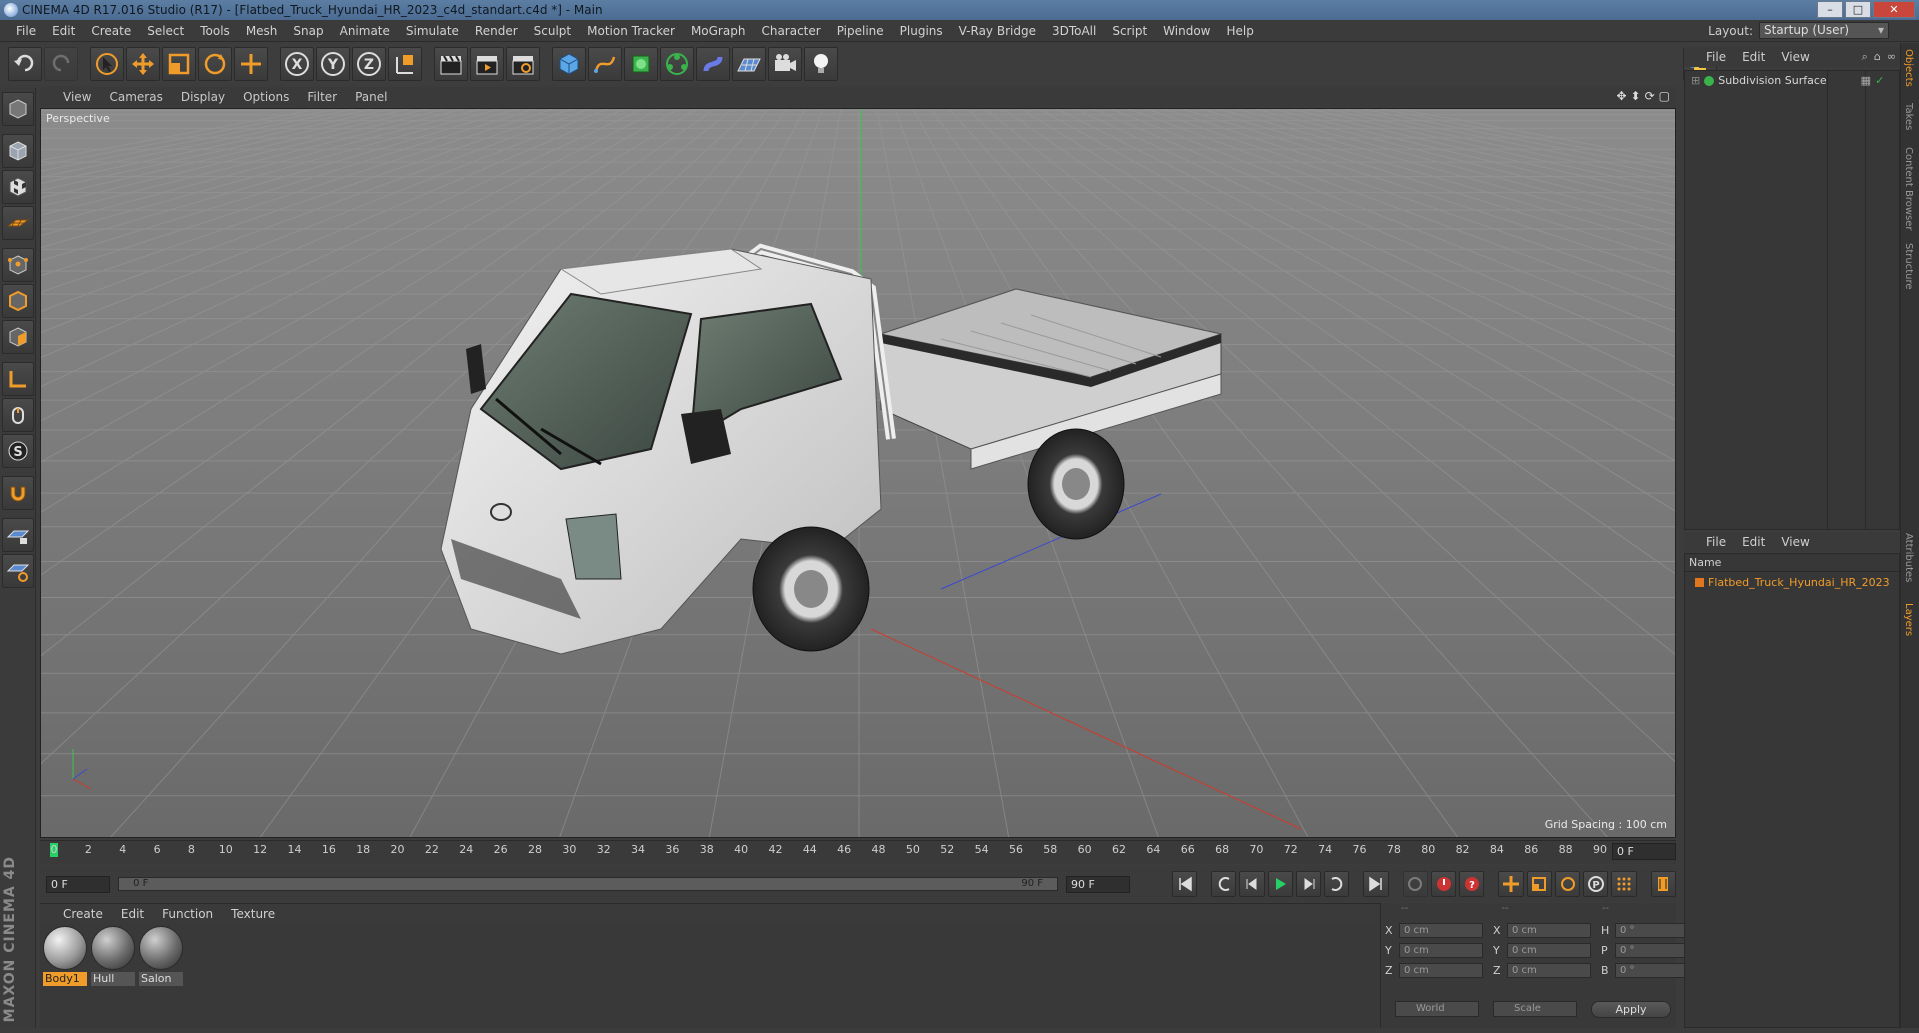 This screenshot has height=1033, width=1919. I want to click on redo-button, so click(61, 64).